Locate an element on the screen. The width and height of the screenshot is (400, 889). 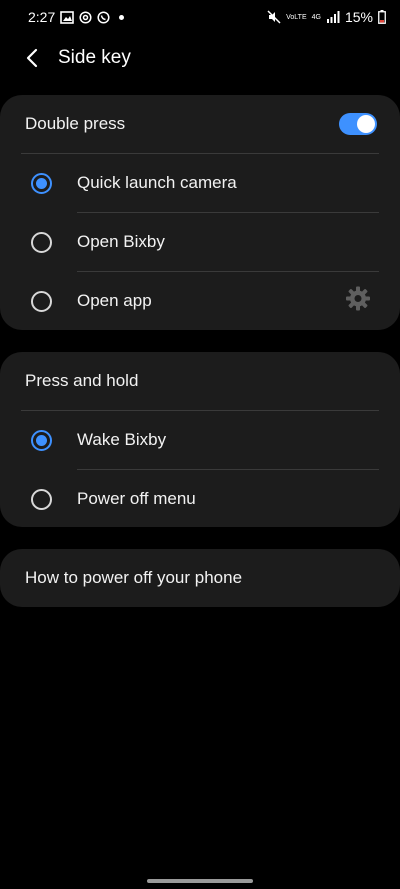
option-label: Power off menu is located at coordinates (136, 498).